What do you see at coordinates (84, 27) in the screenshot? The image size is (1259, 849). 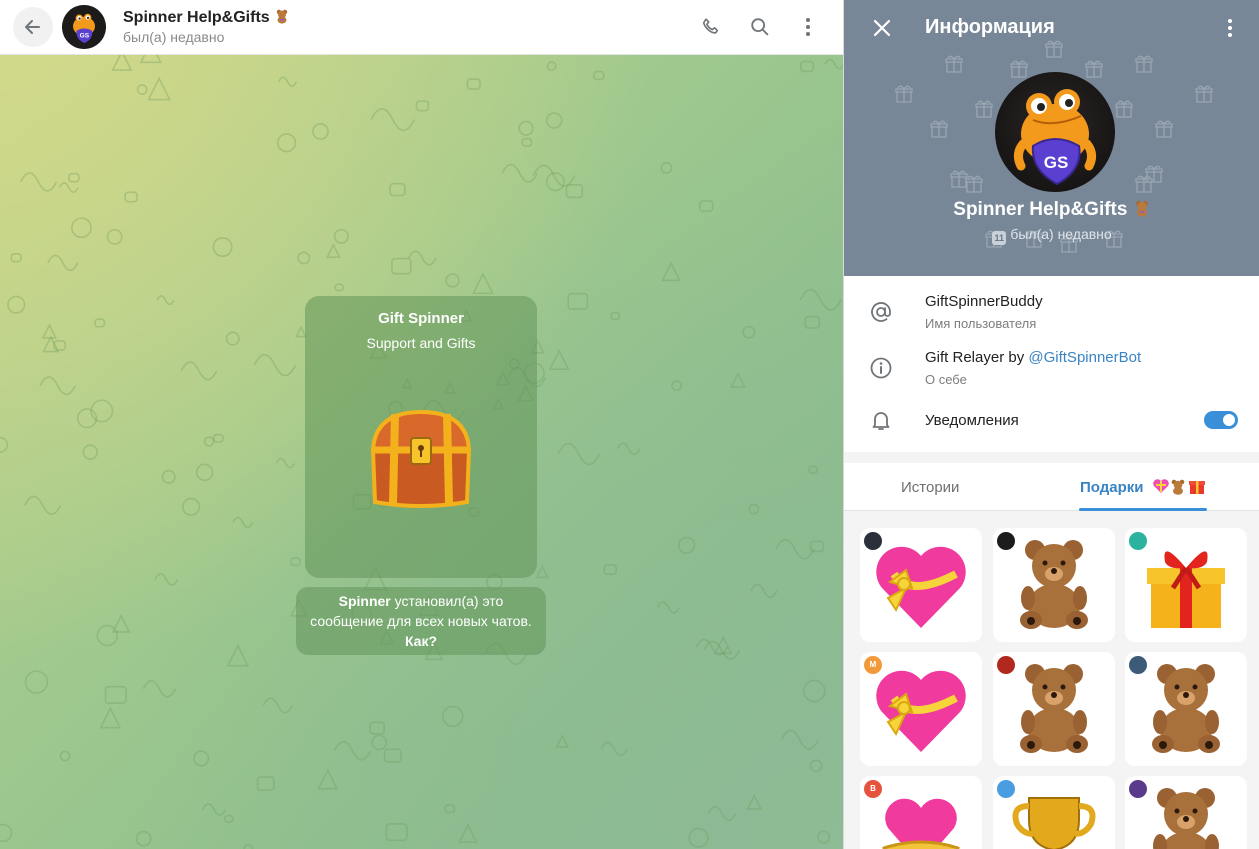 I see `avatar: GS` at bounding box center [84, 27].